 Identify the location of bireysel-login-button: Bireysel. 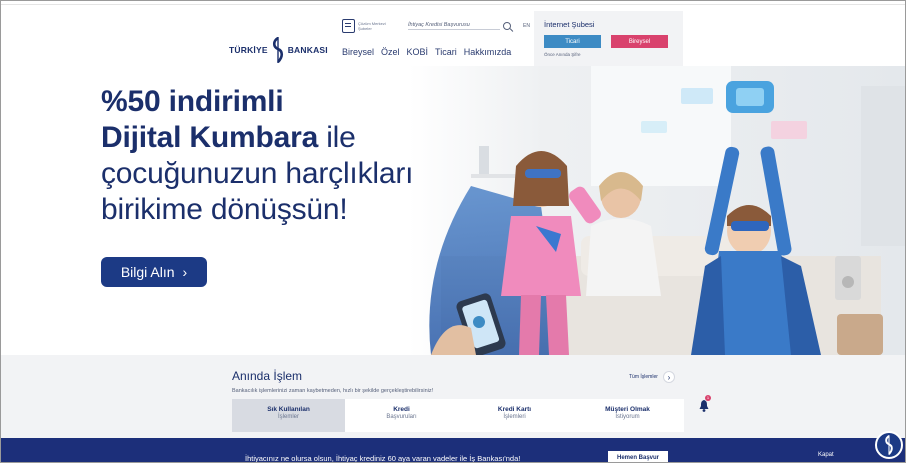
(639, 41).